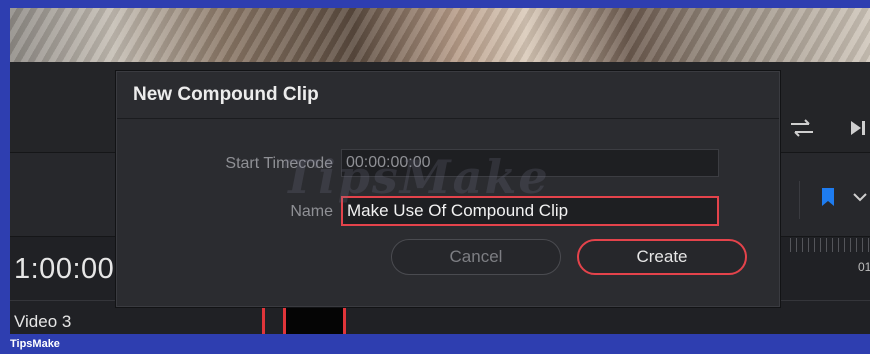 The image size is (870, 354). I want to click on create-button: Create, so click(662, 257).